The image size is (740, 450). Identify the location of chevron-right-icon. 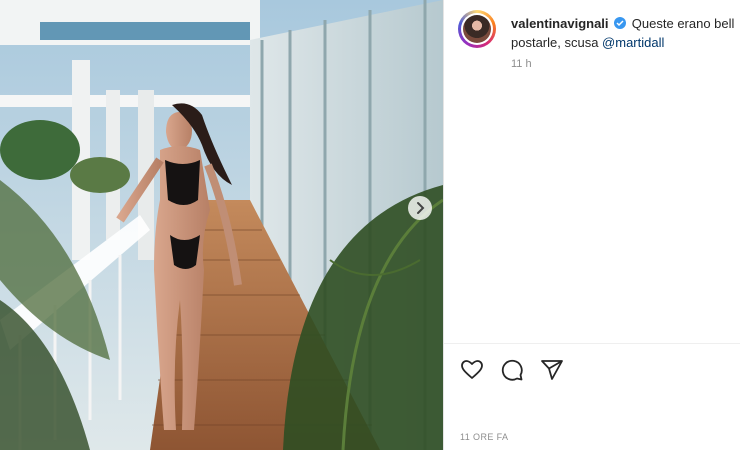
(421, 208).